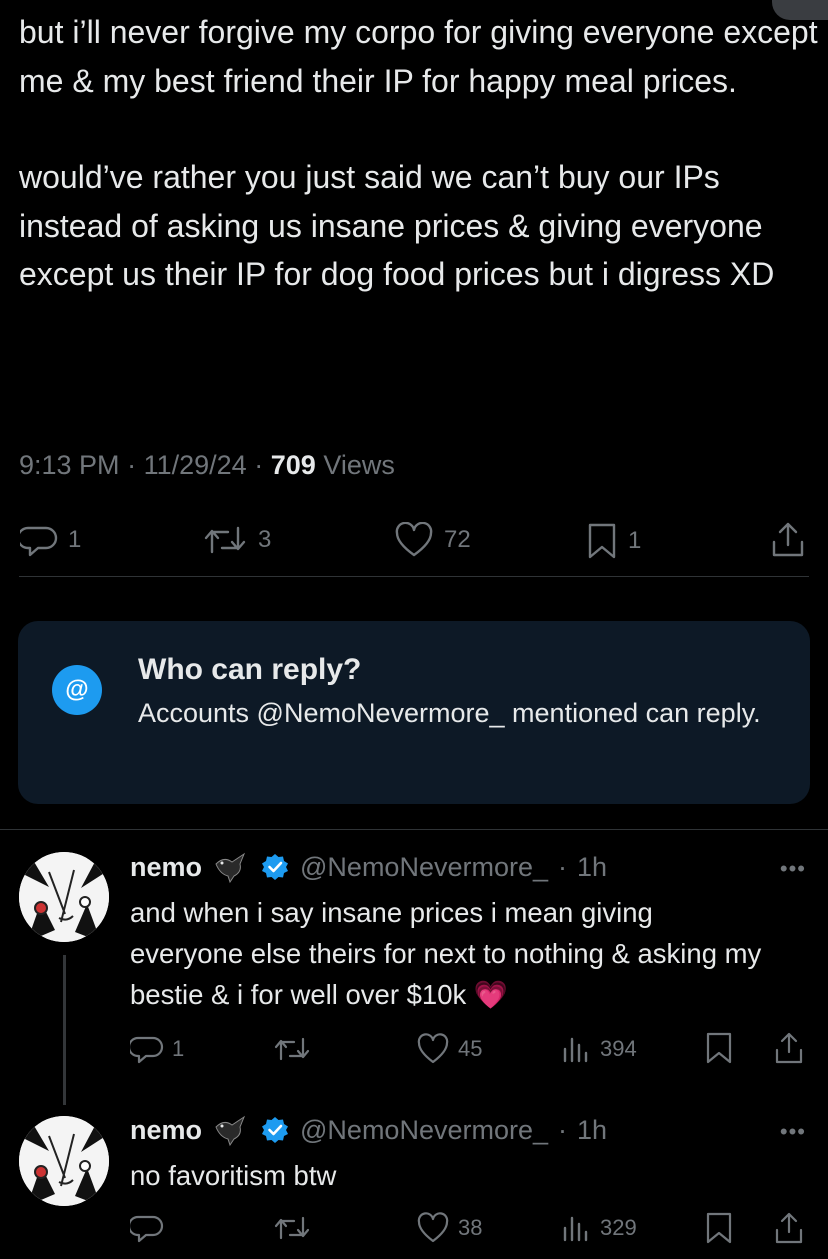 This screenshot has height=1259, width=828. I want to click on like-button: 72, so click(432, 540).